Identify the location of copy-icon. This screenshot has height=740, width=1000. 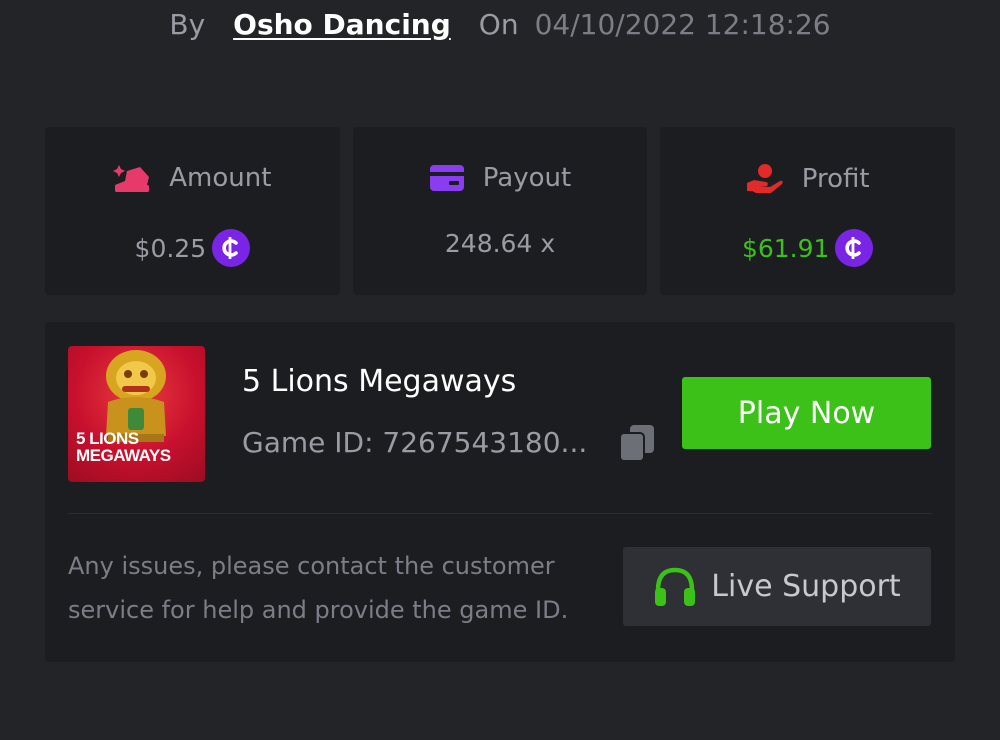
(637, 443).